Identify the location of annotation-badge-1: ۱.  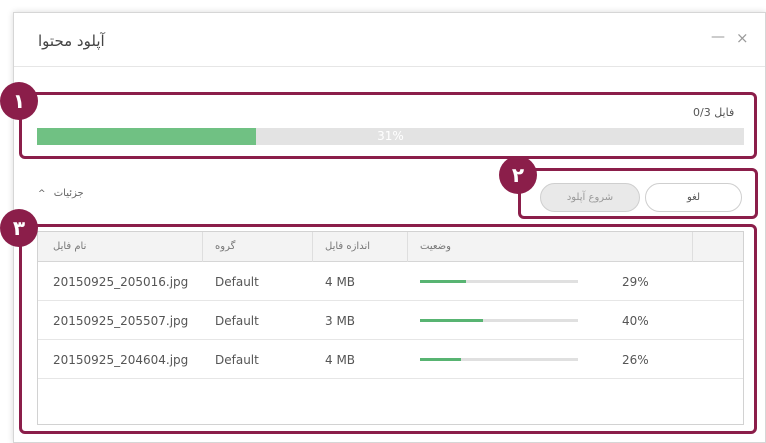
(19, 101).